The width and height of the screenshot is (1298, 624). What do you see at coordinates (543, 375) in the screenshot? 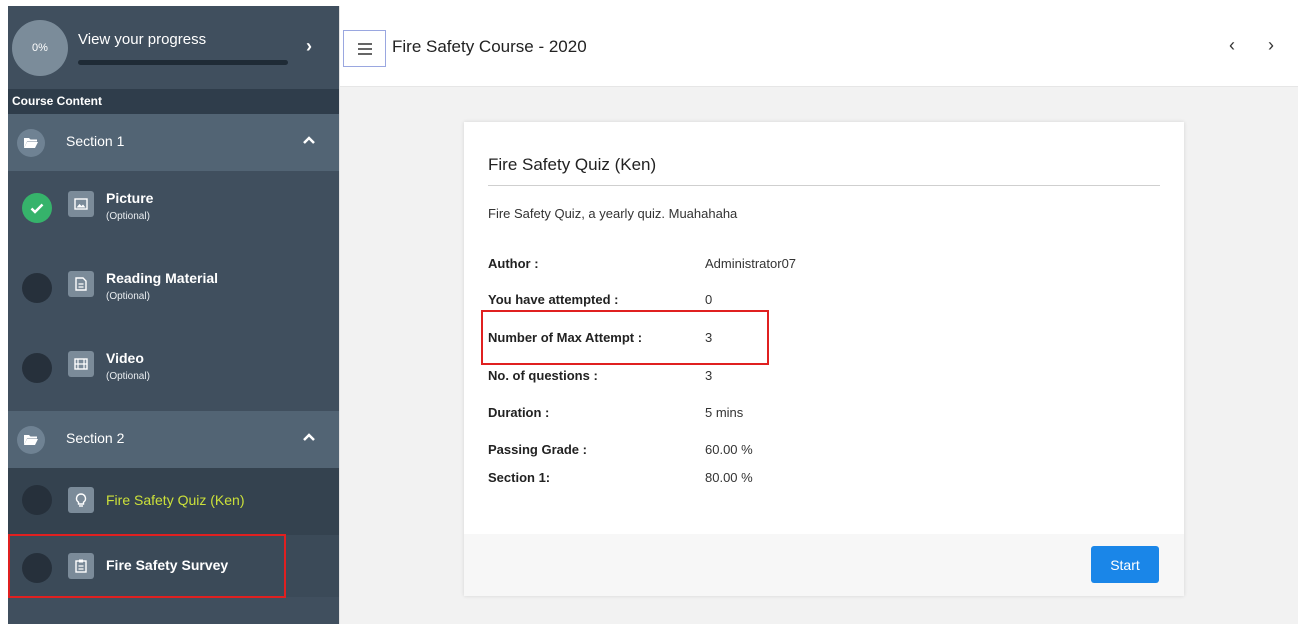
I see `quiz-questions-label: No. of questions :` at bounding box center [543, 375].